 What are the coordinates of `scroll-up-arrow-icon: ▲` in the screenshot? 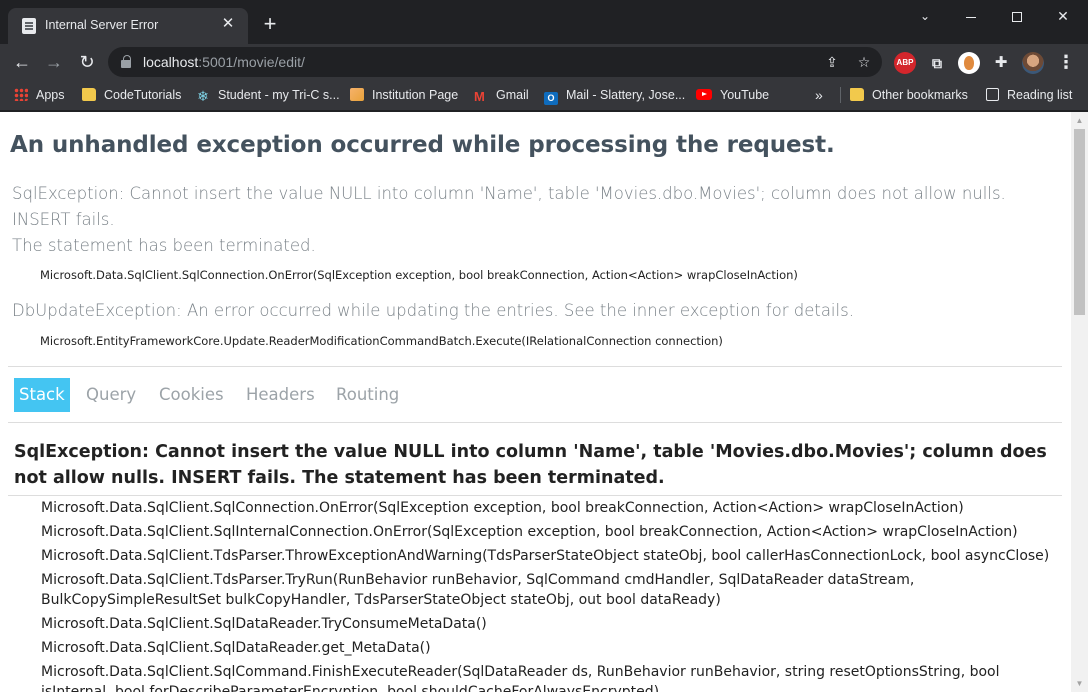 It's located at (1079, 120).